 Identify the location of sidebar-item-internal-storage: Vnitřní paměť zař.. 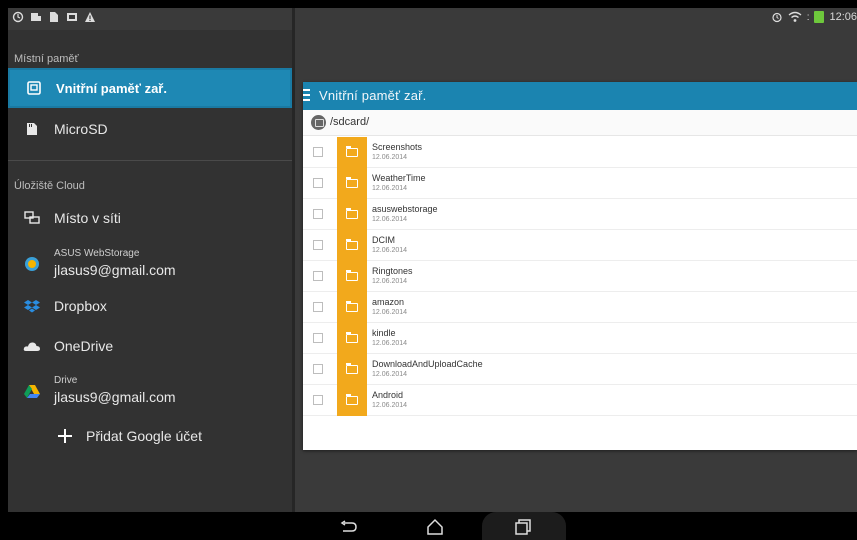
(150, 88).